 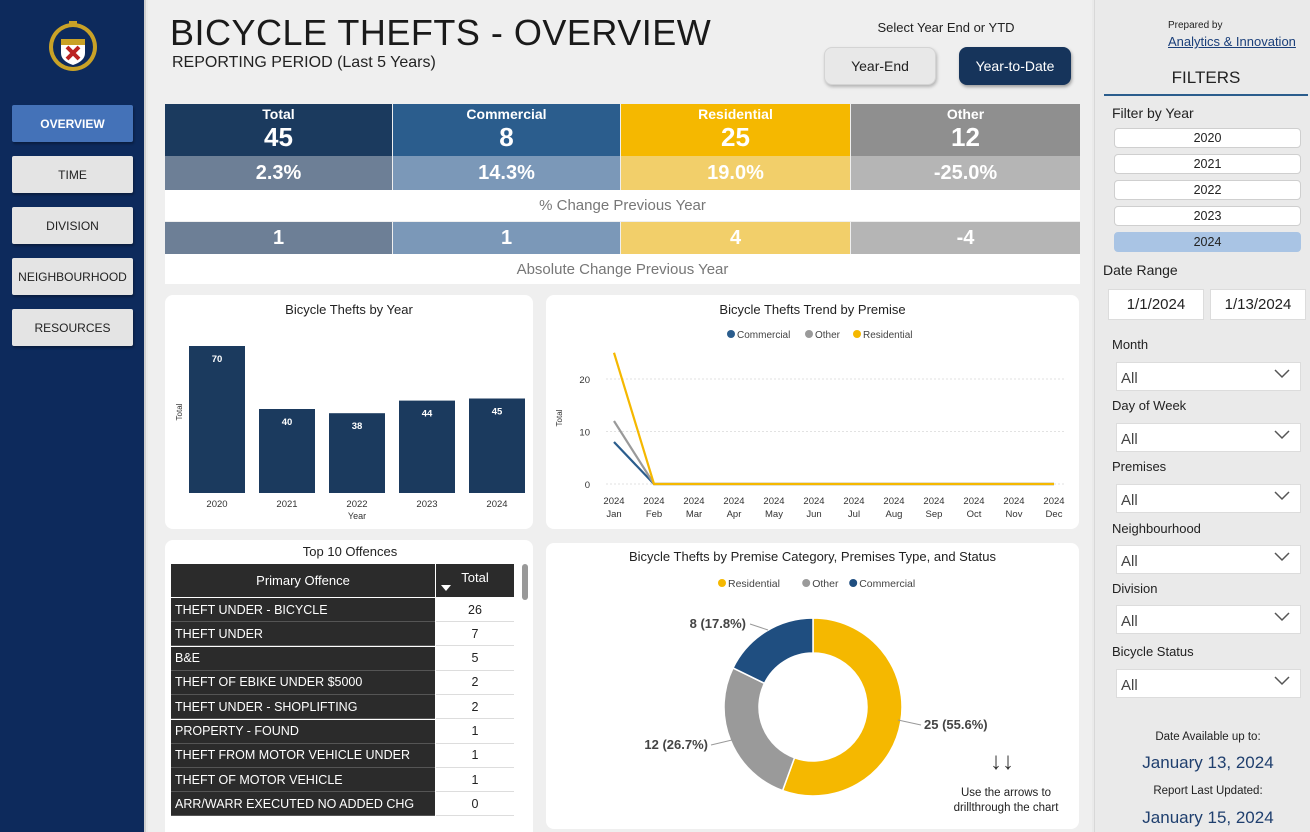 What do you see at coordinates (496, 504) in the screenshot?
I see `x-tick-label: 2024` at bounding box center [496, 504].